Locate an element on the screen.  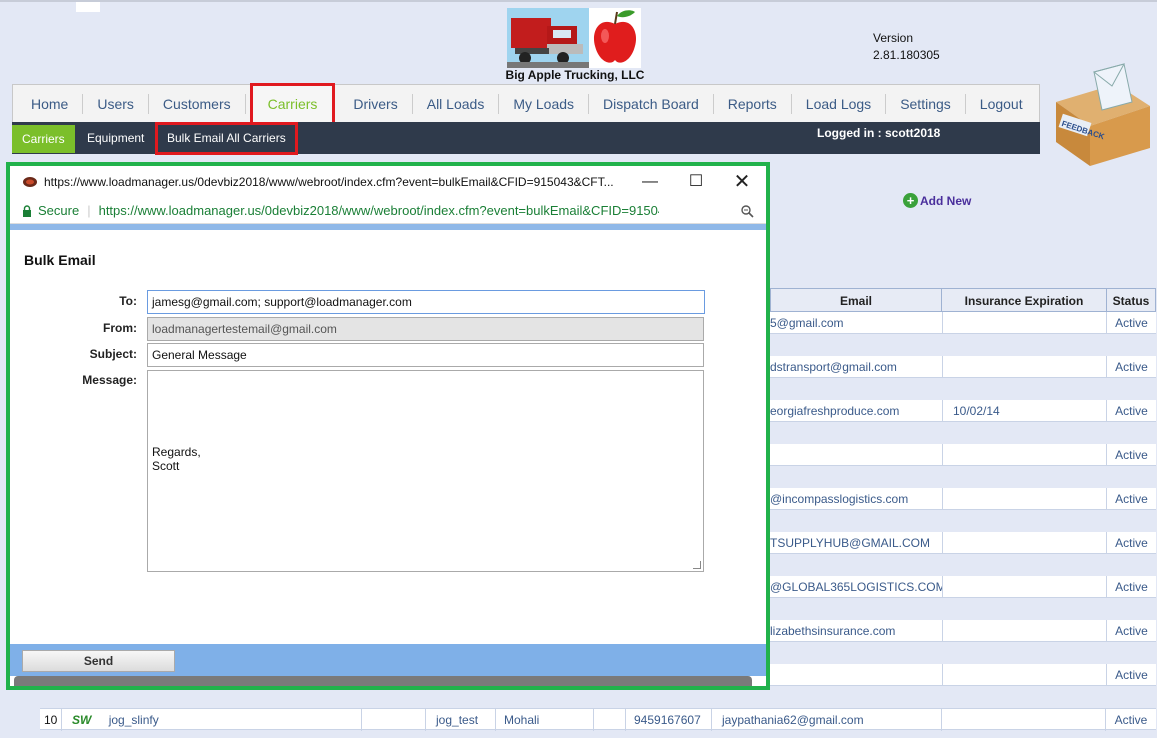
message-label: Message: is located at coordinates (109, 380).